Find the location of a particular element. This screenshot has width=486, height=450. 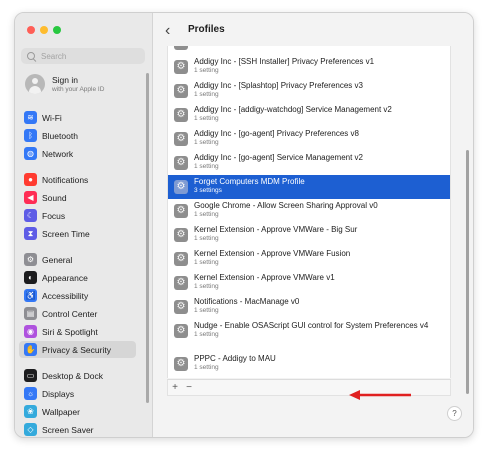

sidebar-item: ◐ Appearance is located at coordinates (77, 277).